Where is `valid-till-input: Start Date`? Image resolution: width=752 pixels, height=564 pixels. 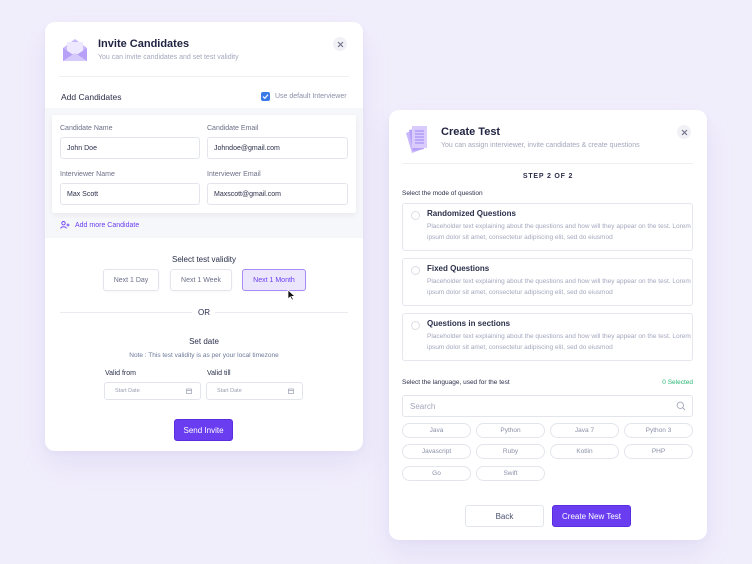 valid-till-input: Start Date is located at coordinates (254, 391).